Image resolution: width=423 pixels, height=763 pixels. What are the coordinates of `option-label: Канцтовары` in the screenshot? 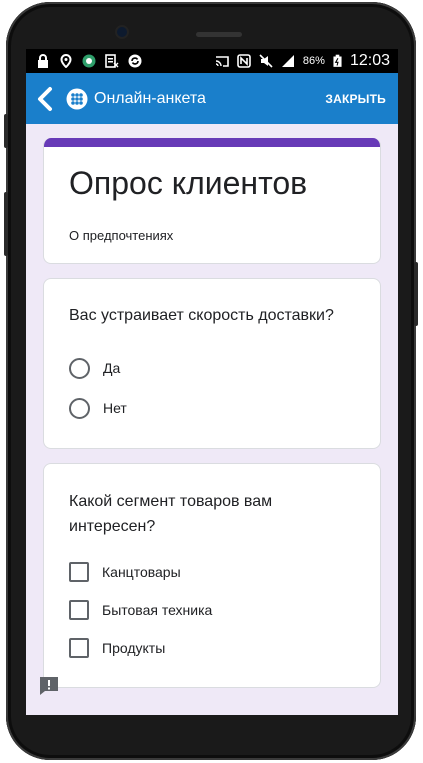 It's located at (141, 572).